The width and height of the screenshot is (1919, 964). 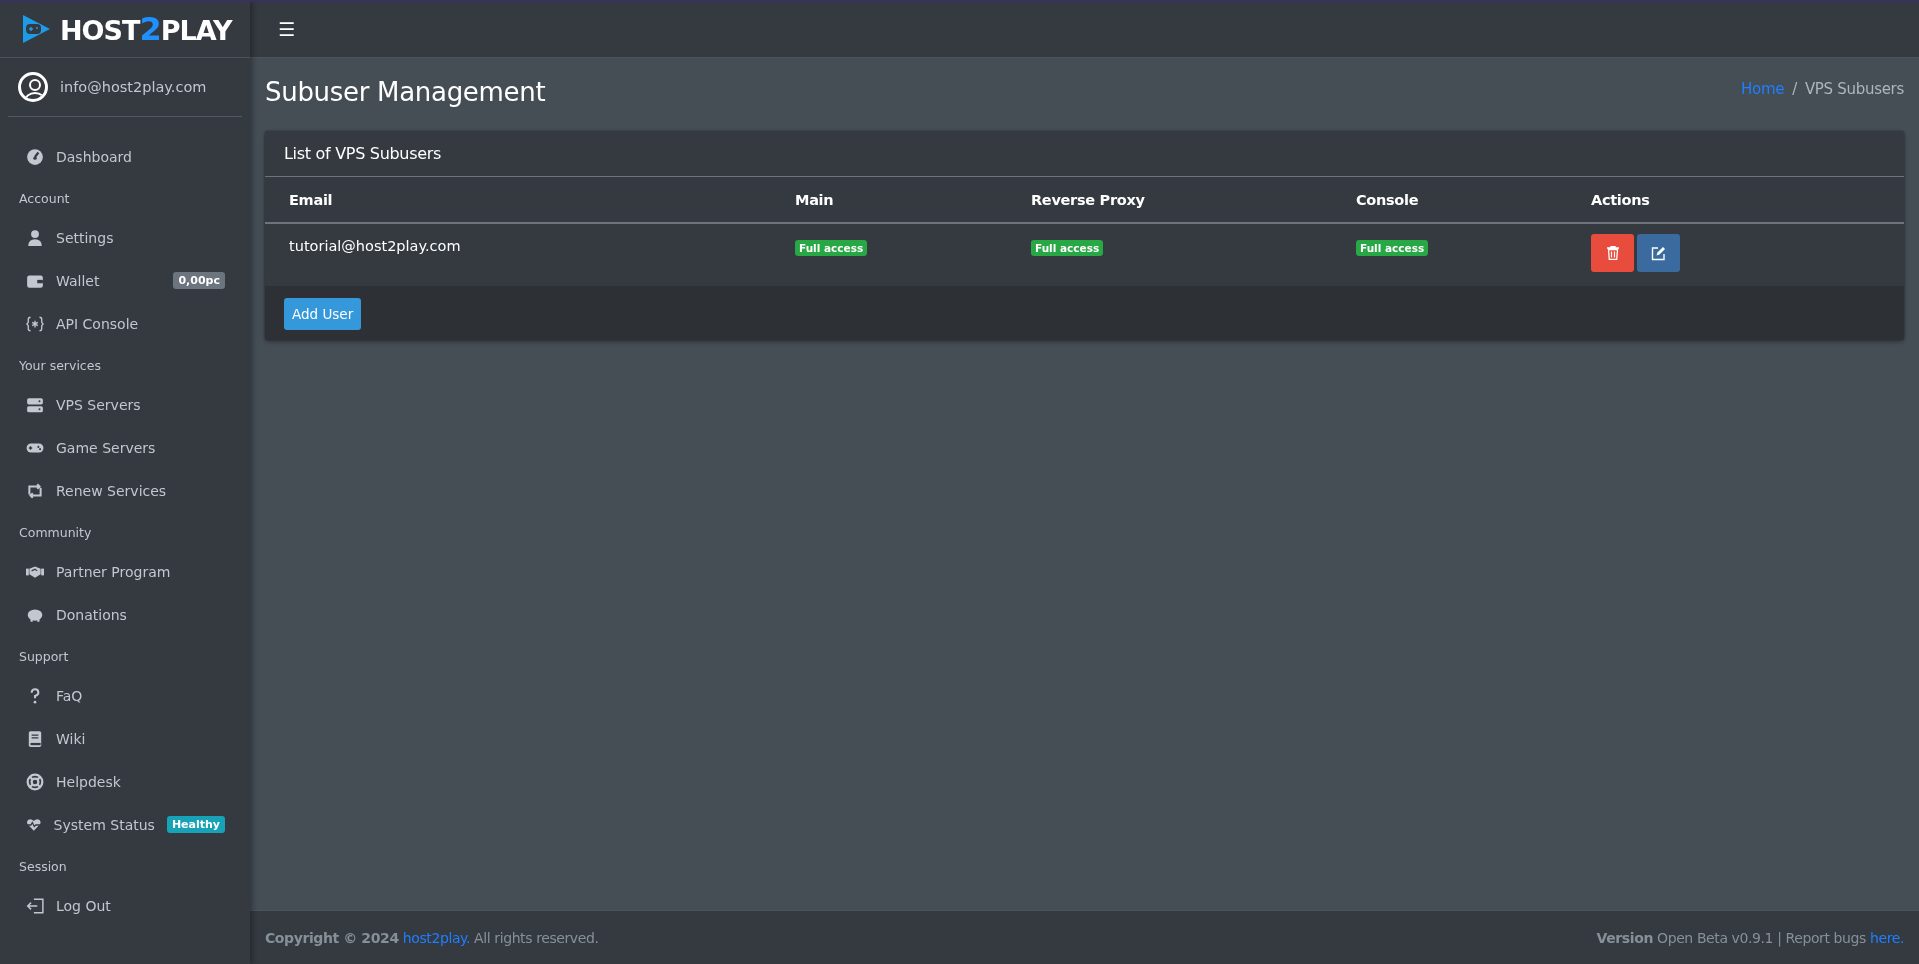 I want to click on sidebar-item: Game Servers, so click(x=125, y=447).